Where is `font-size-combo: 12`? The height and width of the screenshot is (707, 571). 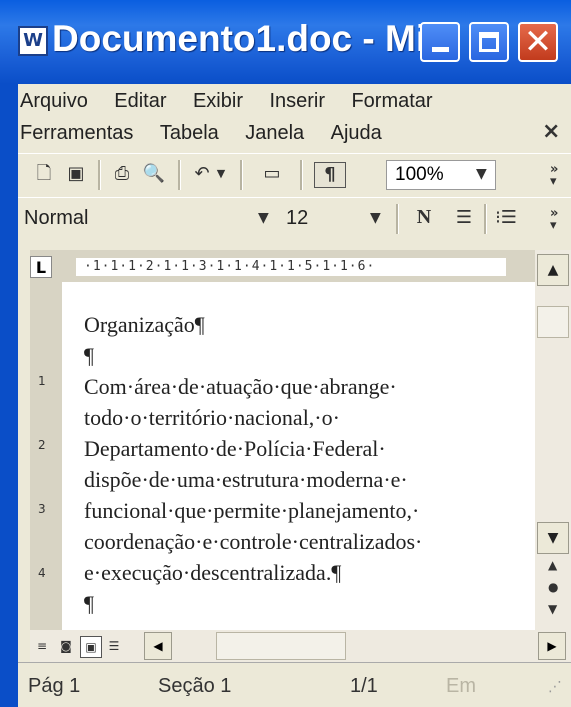 font-size-combo: 12 is located at coordinates (320, 219).